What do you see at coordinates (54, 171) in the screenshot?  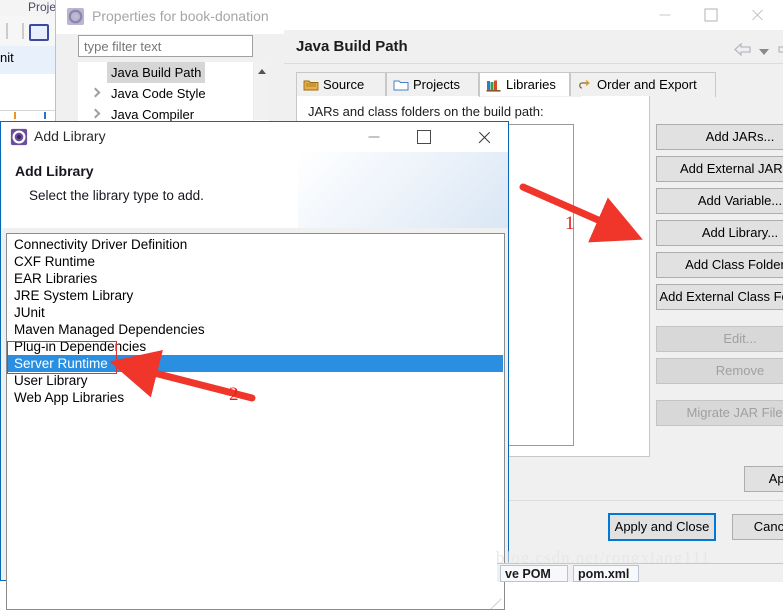 I see `add-library-heading: Add Library` at bounding box center [54, 171].